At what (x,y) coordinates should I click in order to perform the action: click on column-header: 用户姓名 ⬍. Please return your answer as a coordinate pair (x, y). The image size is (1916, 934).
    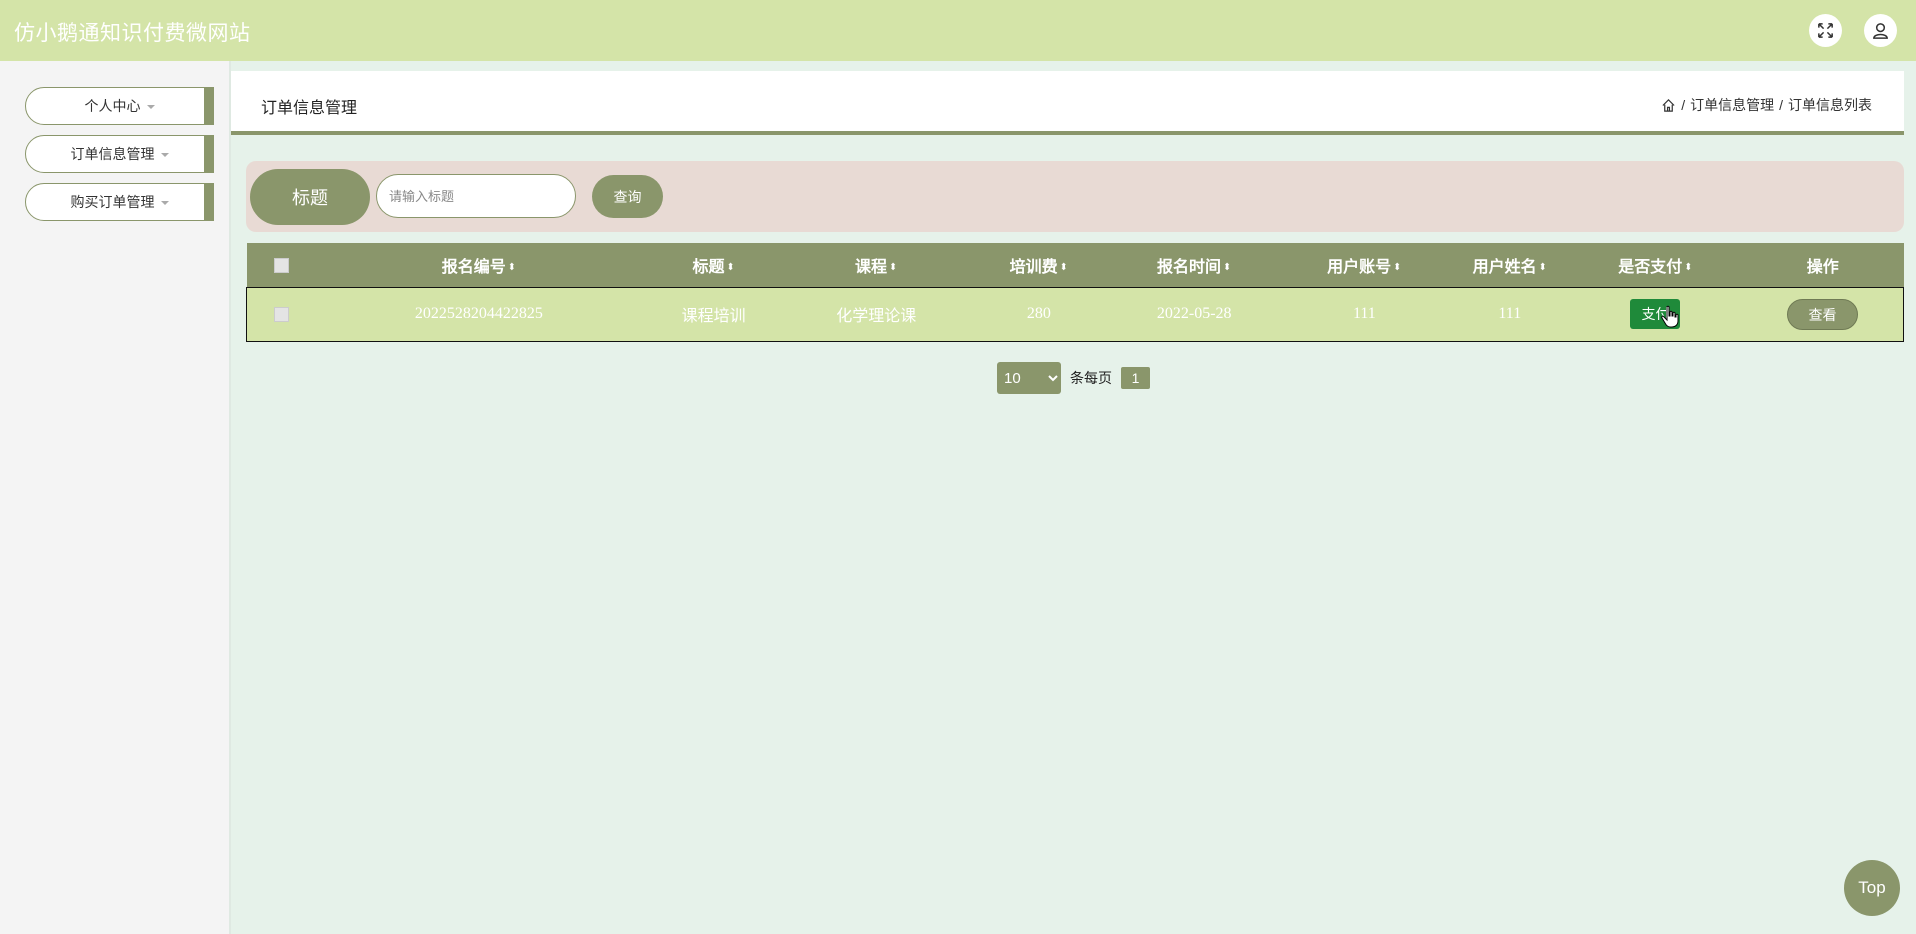
    Looking at the image, I should click on (1510, 265).